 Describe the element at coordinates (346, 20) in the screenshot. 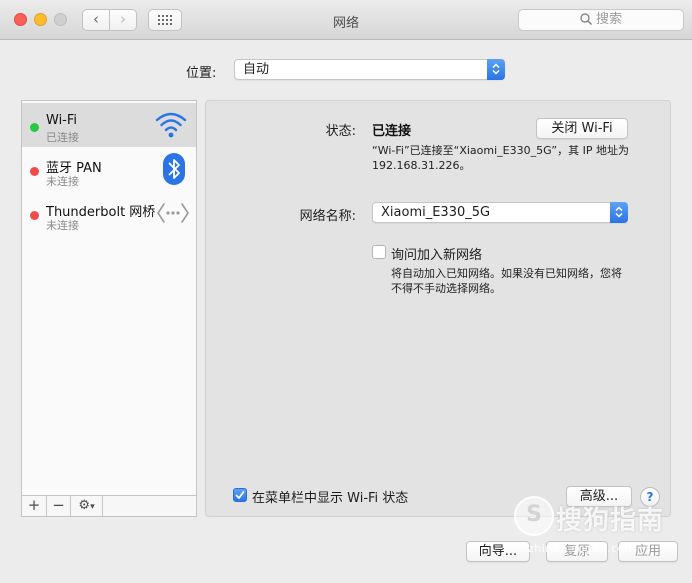

I see `title-bar: ‹ › 网络 搜索` at that location.